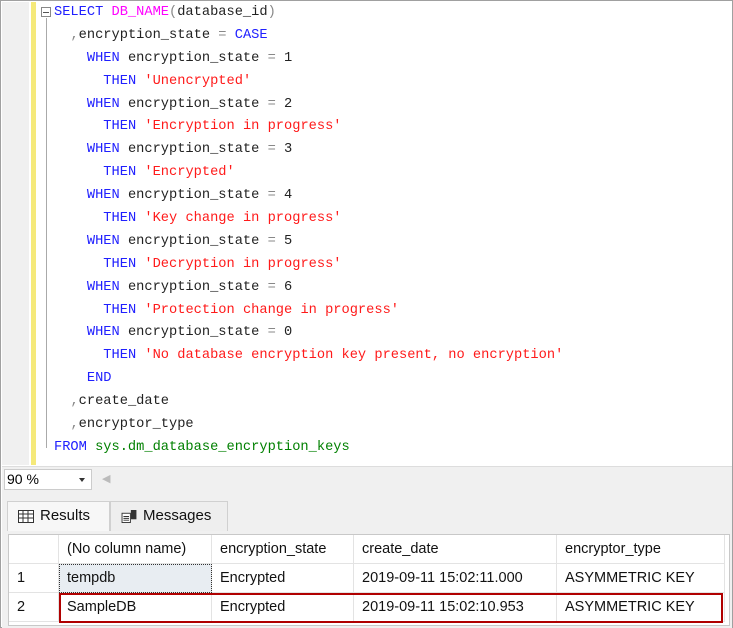 Image resolution: width=733 pixels, height=628 pixels. I want to click on column-header: encryption_state, so click(283, 549).